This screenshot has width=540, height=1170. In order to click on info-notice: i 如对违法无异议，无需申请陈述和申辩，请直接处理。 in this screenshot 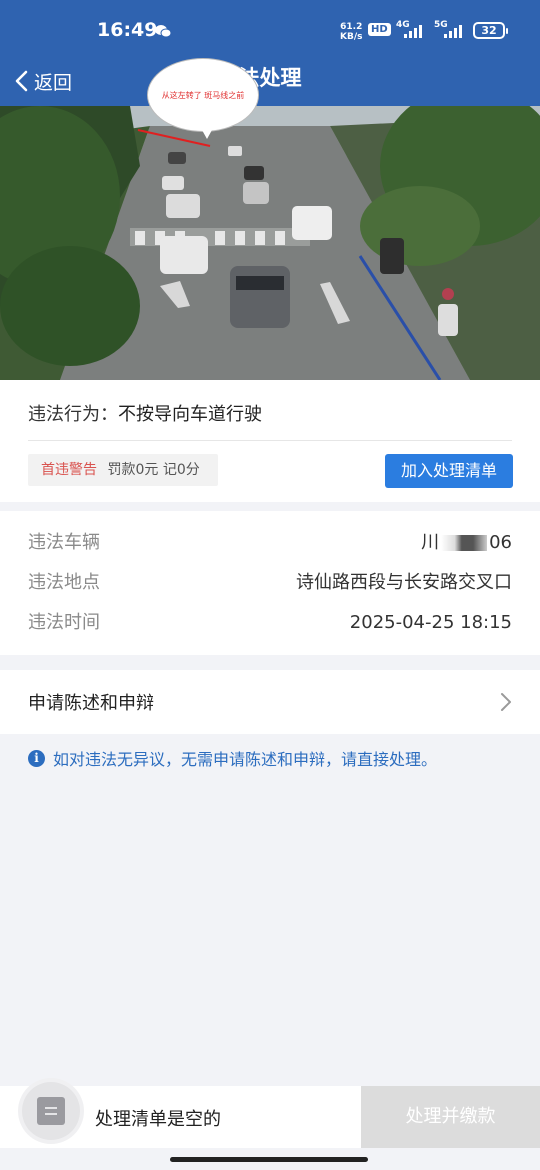, I will do `click(232, 758)`.